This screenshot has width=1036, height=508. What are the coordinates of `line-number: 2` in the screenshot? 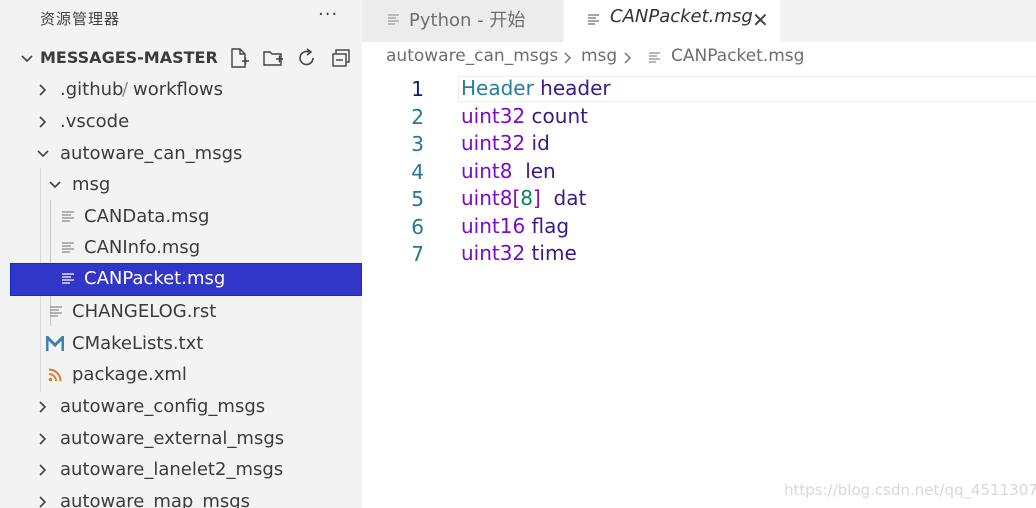 It's located at (417, 117).